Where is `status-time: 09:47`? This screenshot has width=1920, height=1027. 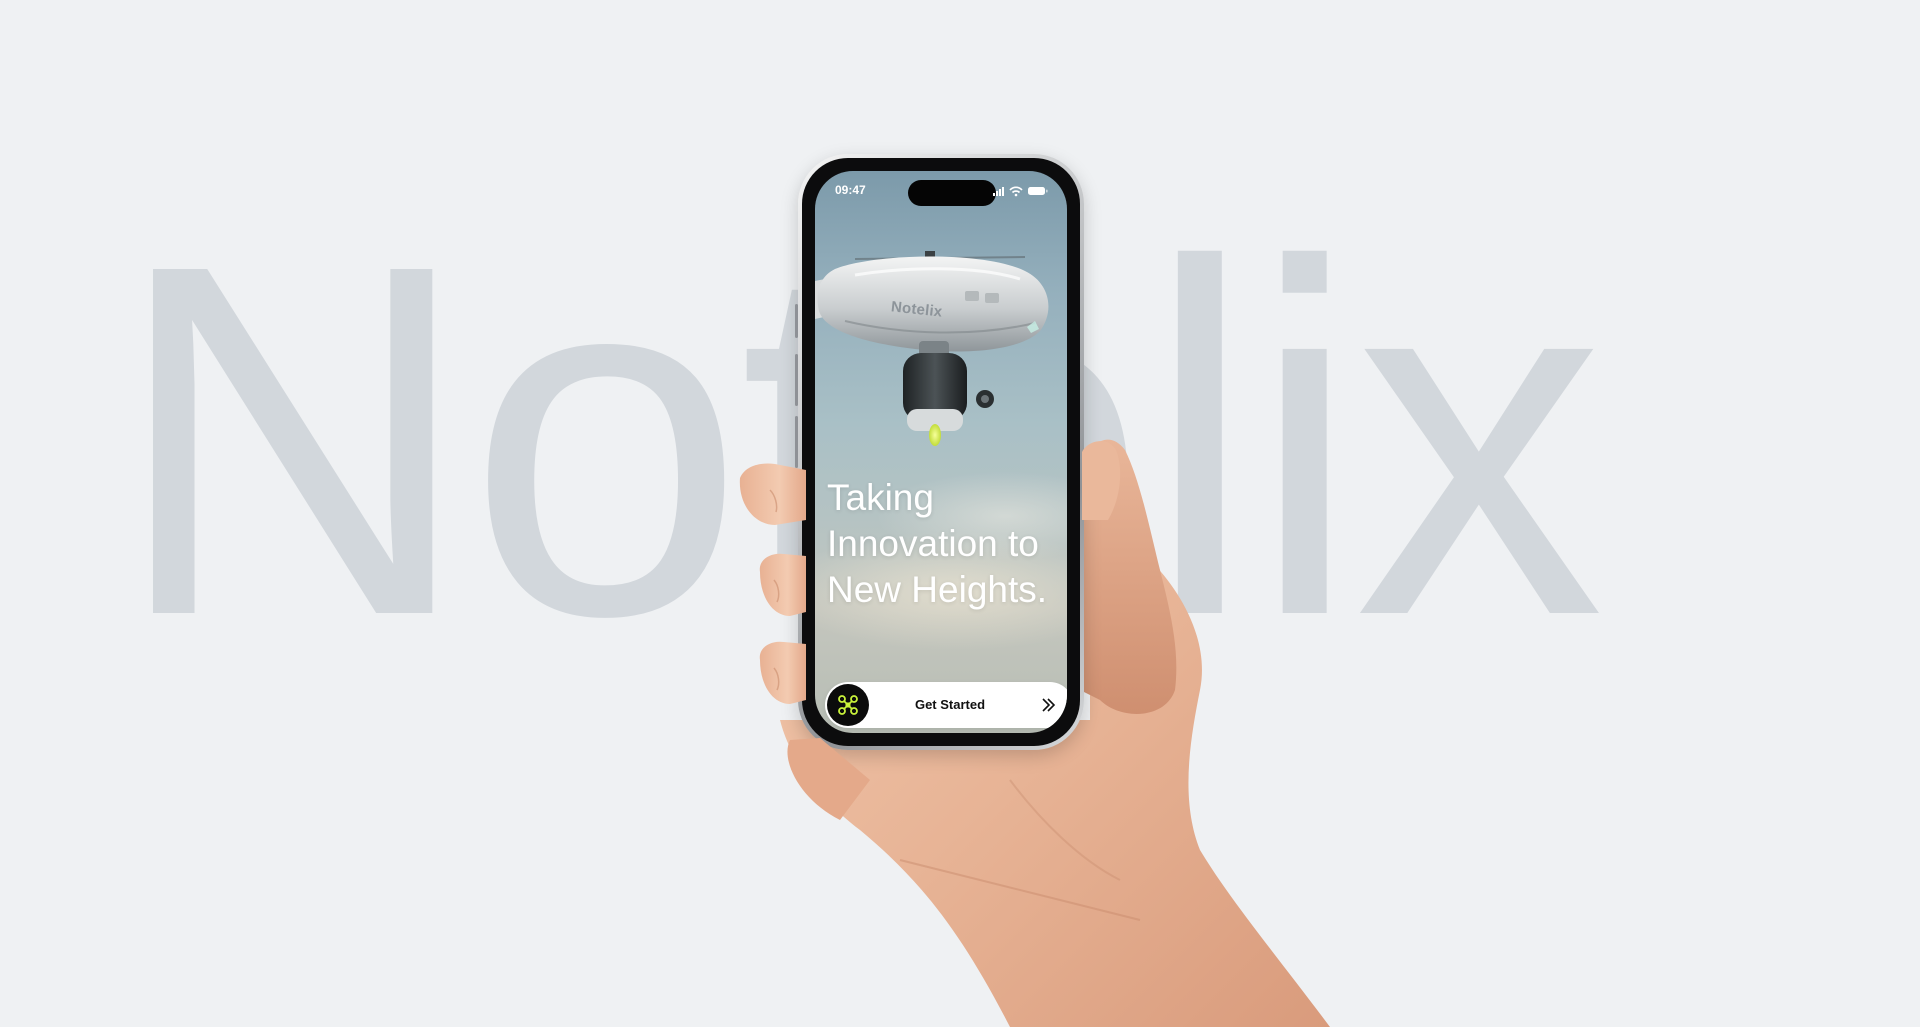
status-time: 09:47 is located at coordinates (850, 190).